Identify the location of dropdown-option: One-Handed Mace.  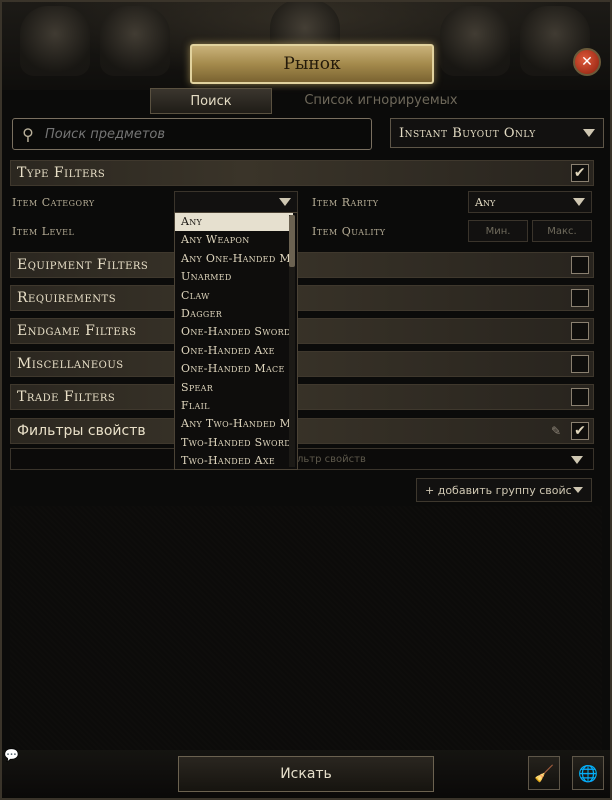
(234, 369).